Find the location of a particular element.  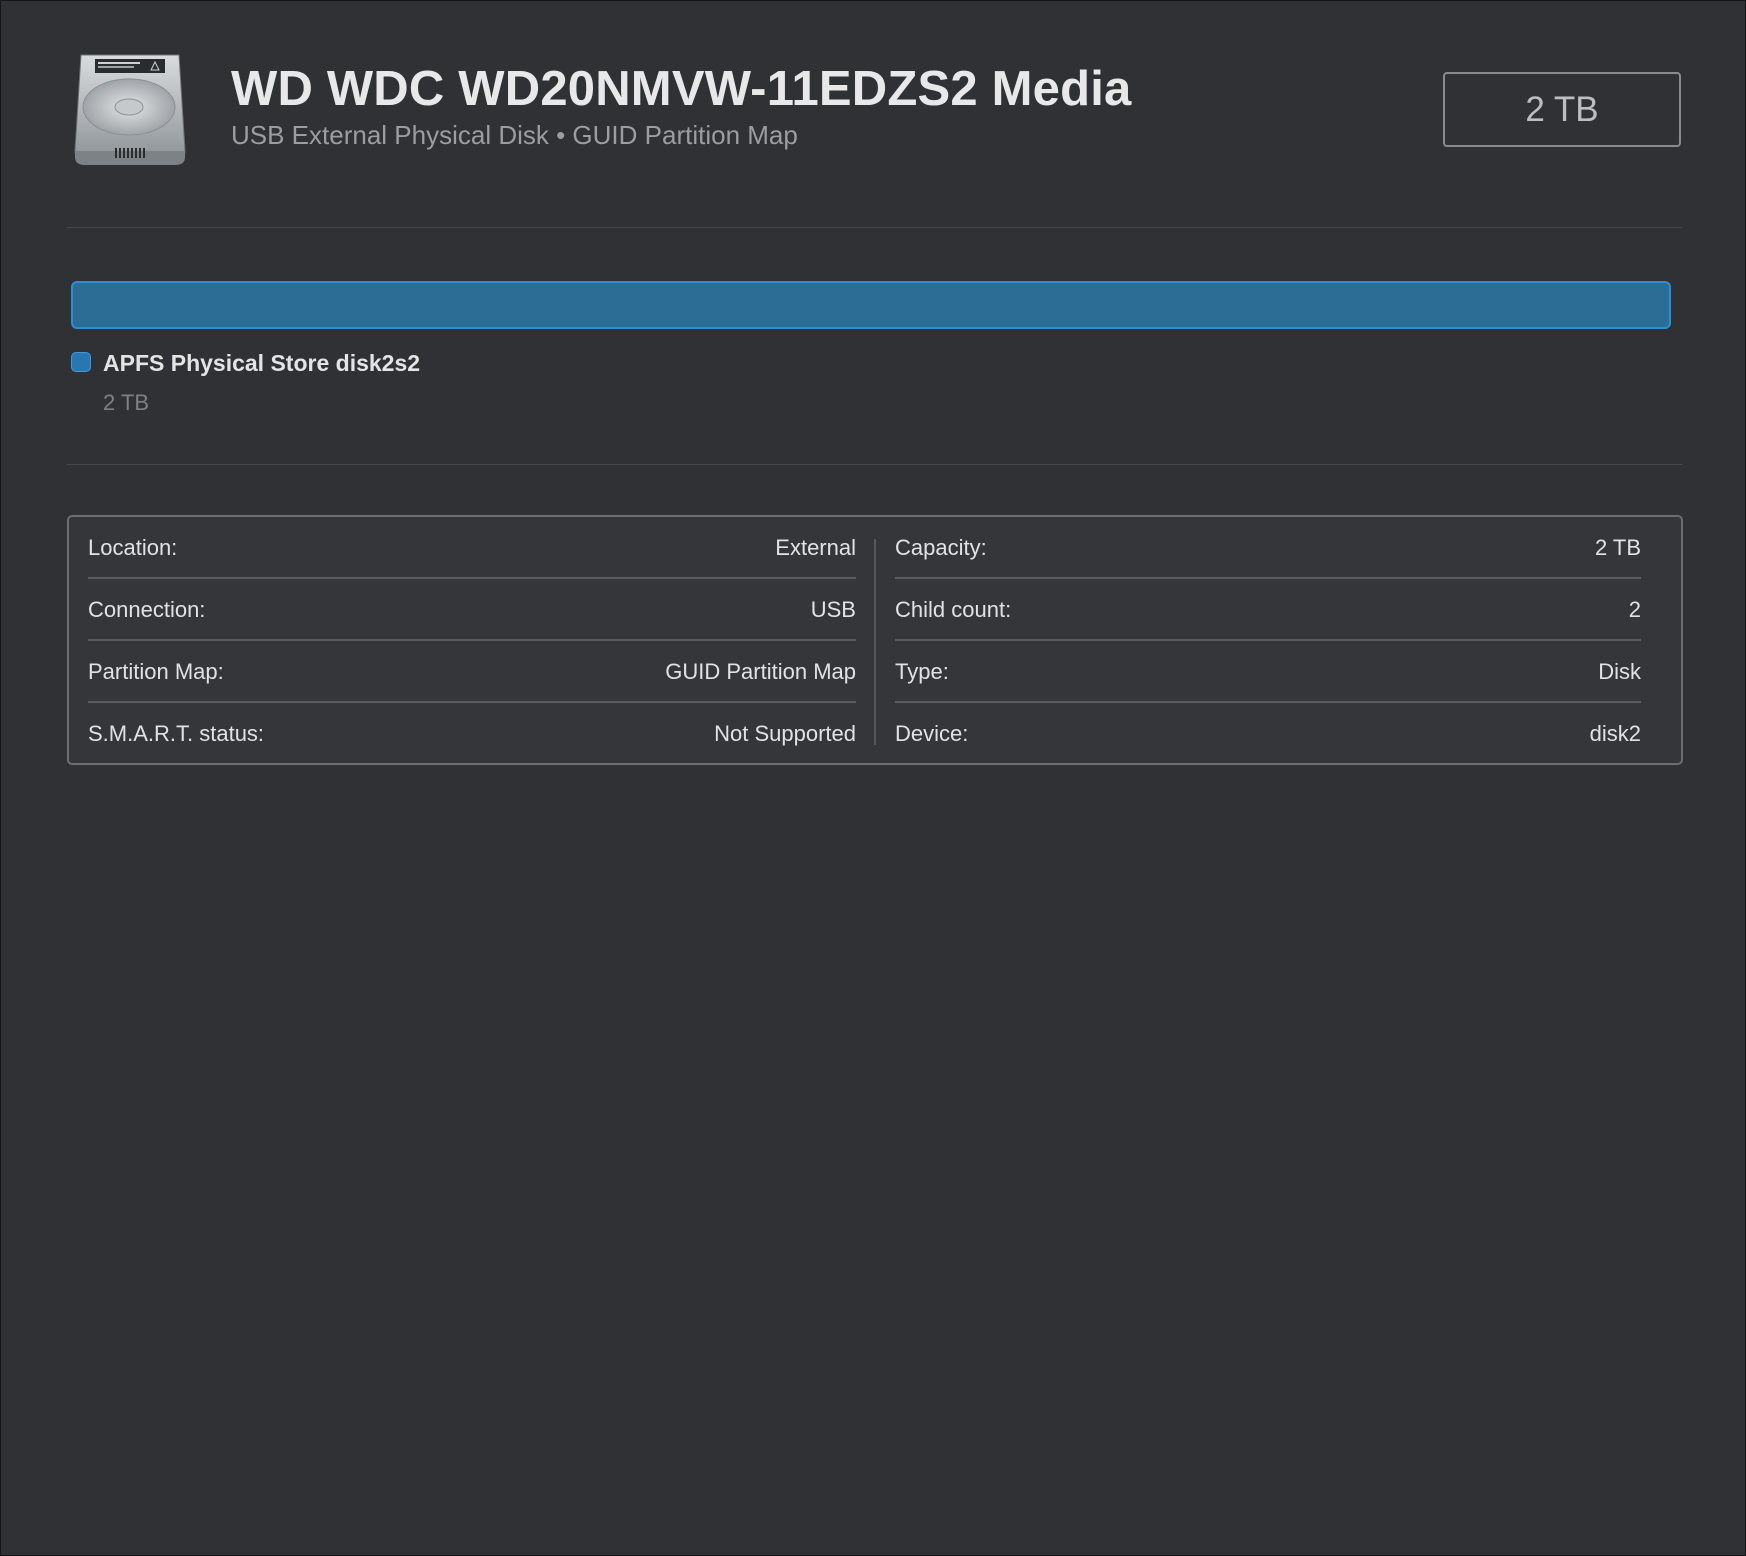

info-row-child-count: Child count: 2 is located at coordinates (1279, 610).